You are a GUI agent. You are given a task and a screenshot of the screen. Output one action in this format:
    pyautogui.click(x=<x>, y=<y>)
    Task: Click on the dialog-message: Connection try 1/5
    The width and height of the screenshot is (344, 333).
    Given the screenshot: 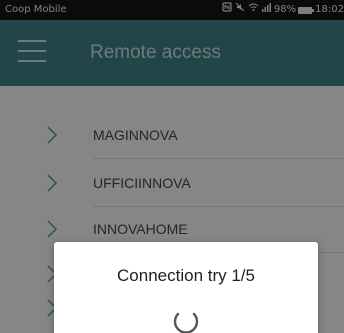 What is the action you would take?
    pyautogui.click(x=186, y=275)
    